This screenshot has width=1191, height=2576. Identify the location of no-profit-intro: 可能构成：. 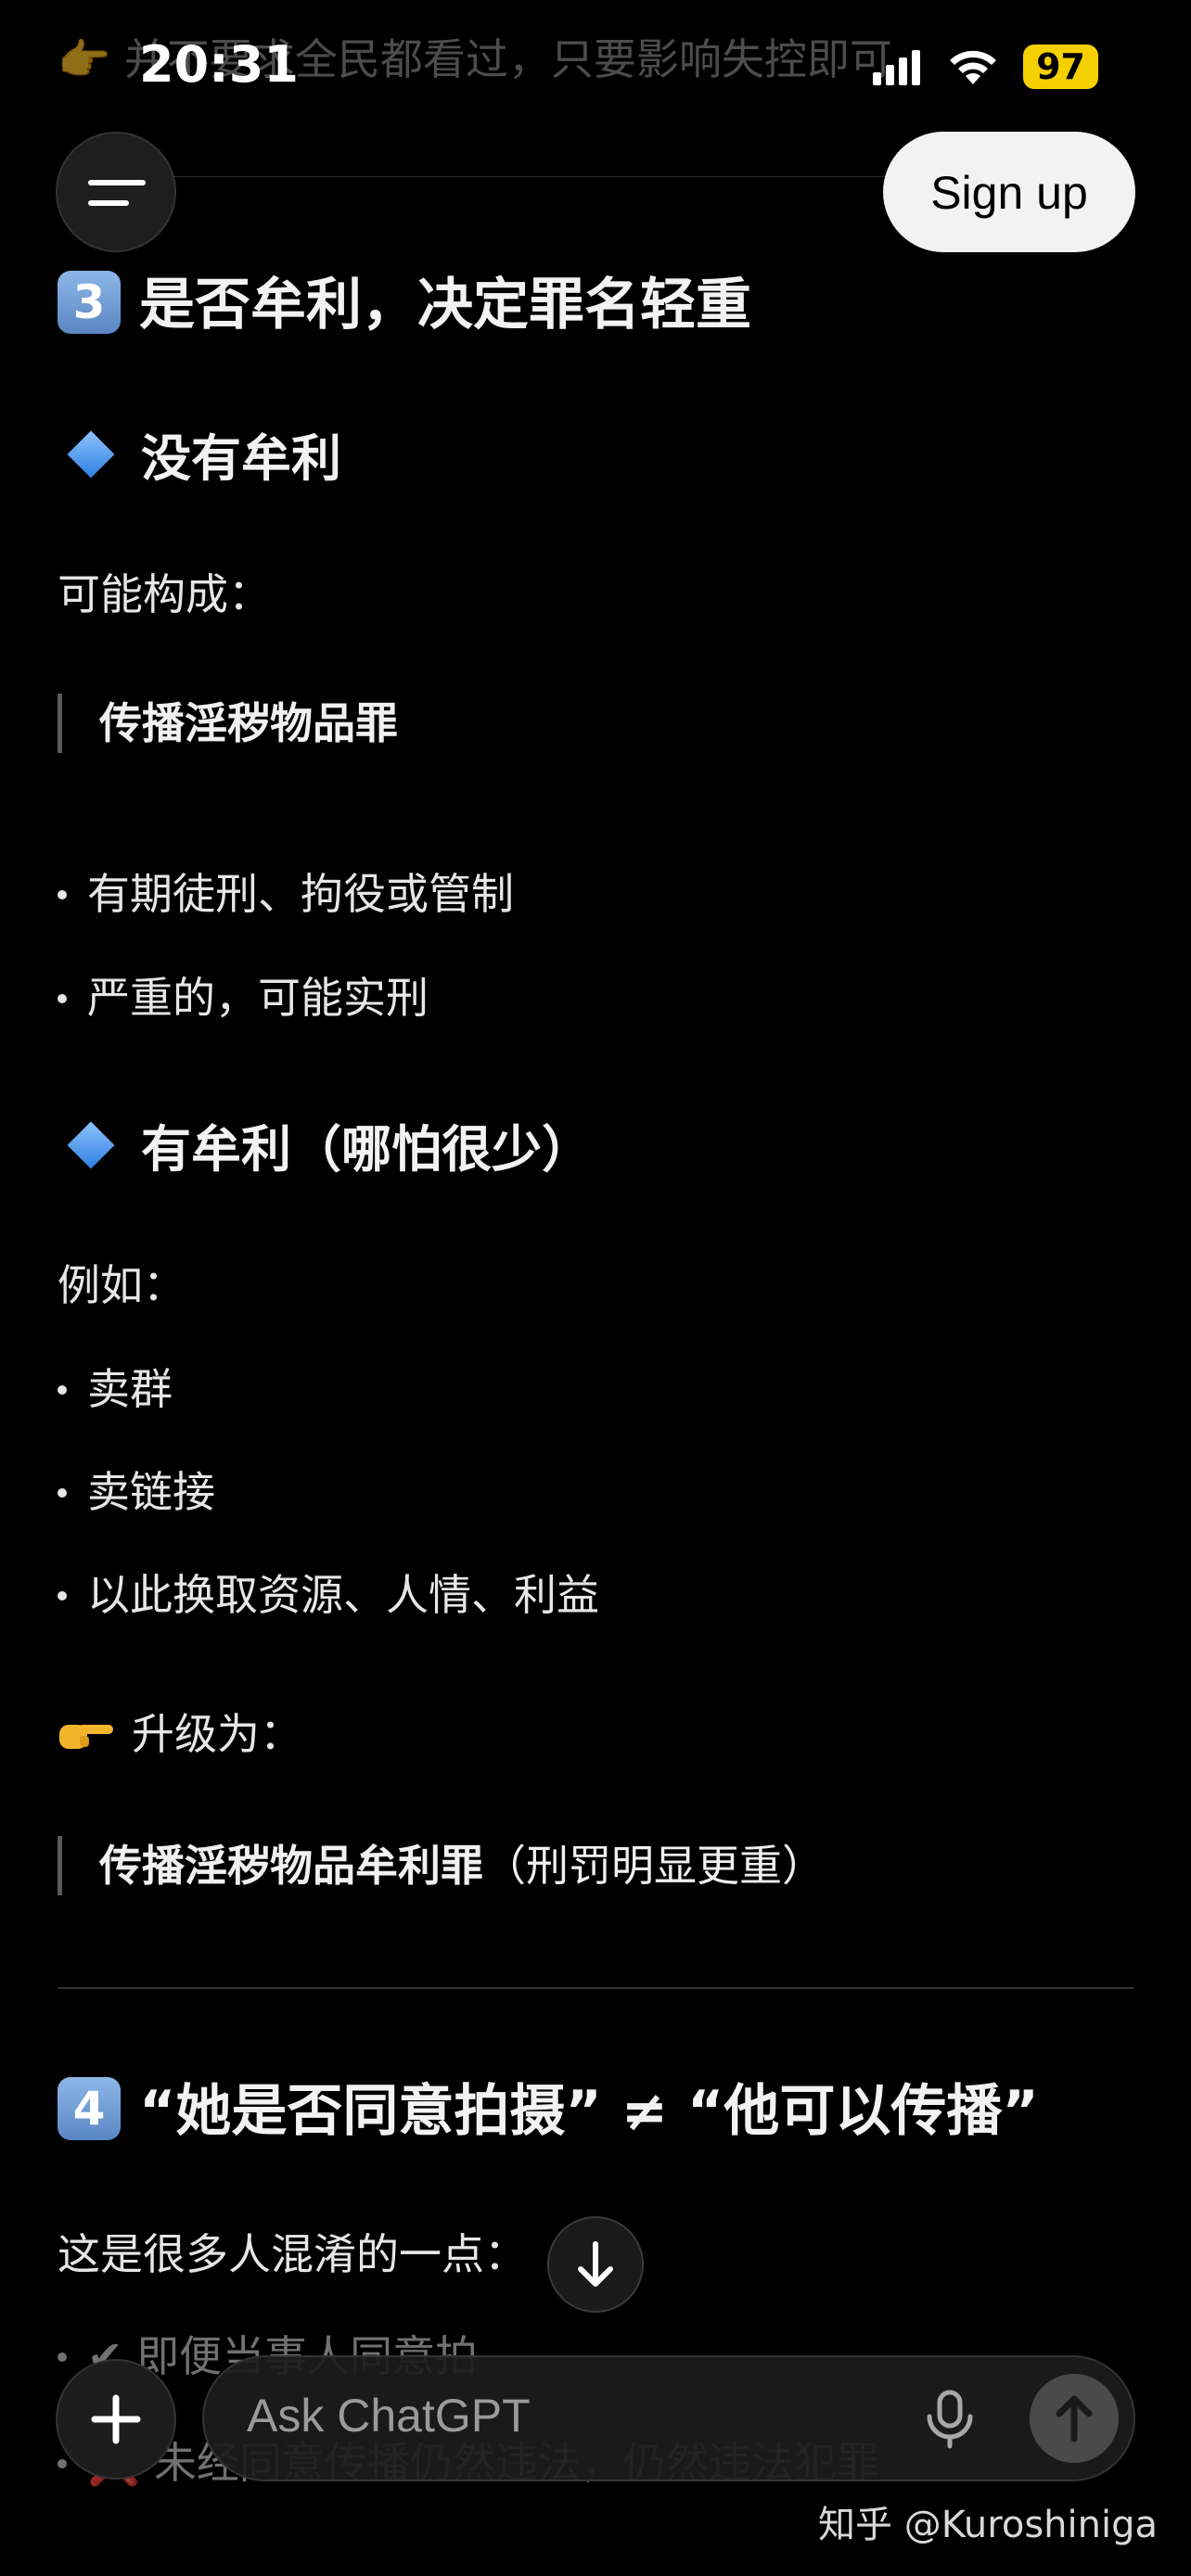
(164, 594).